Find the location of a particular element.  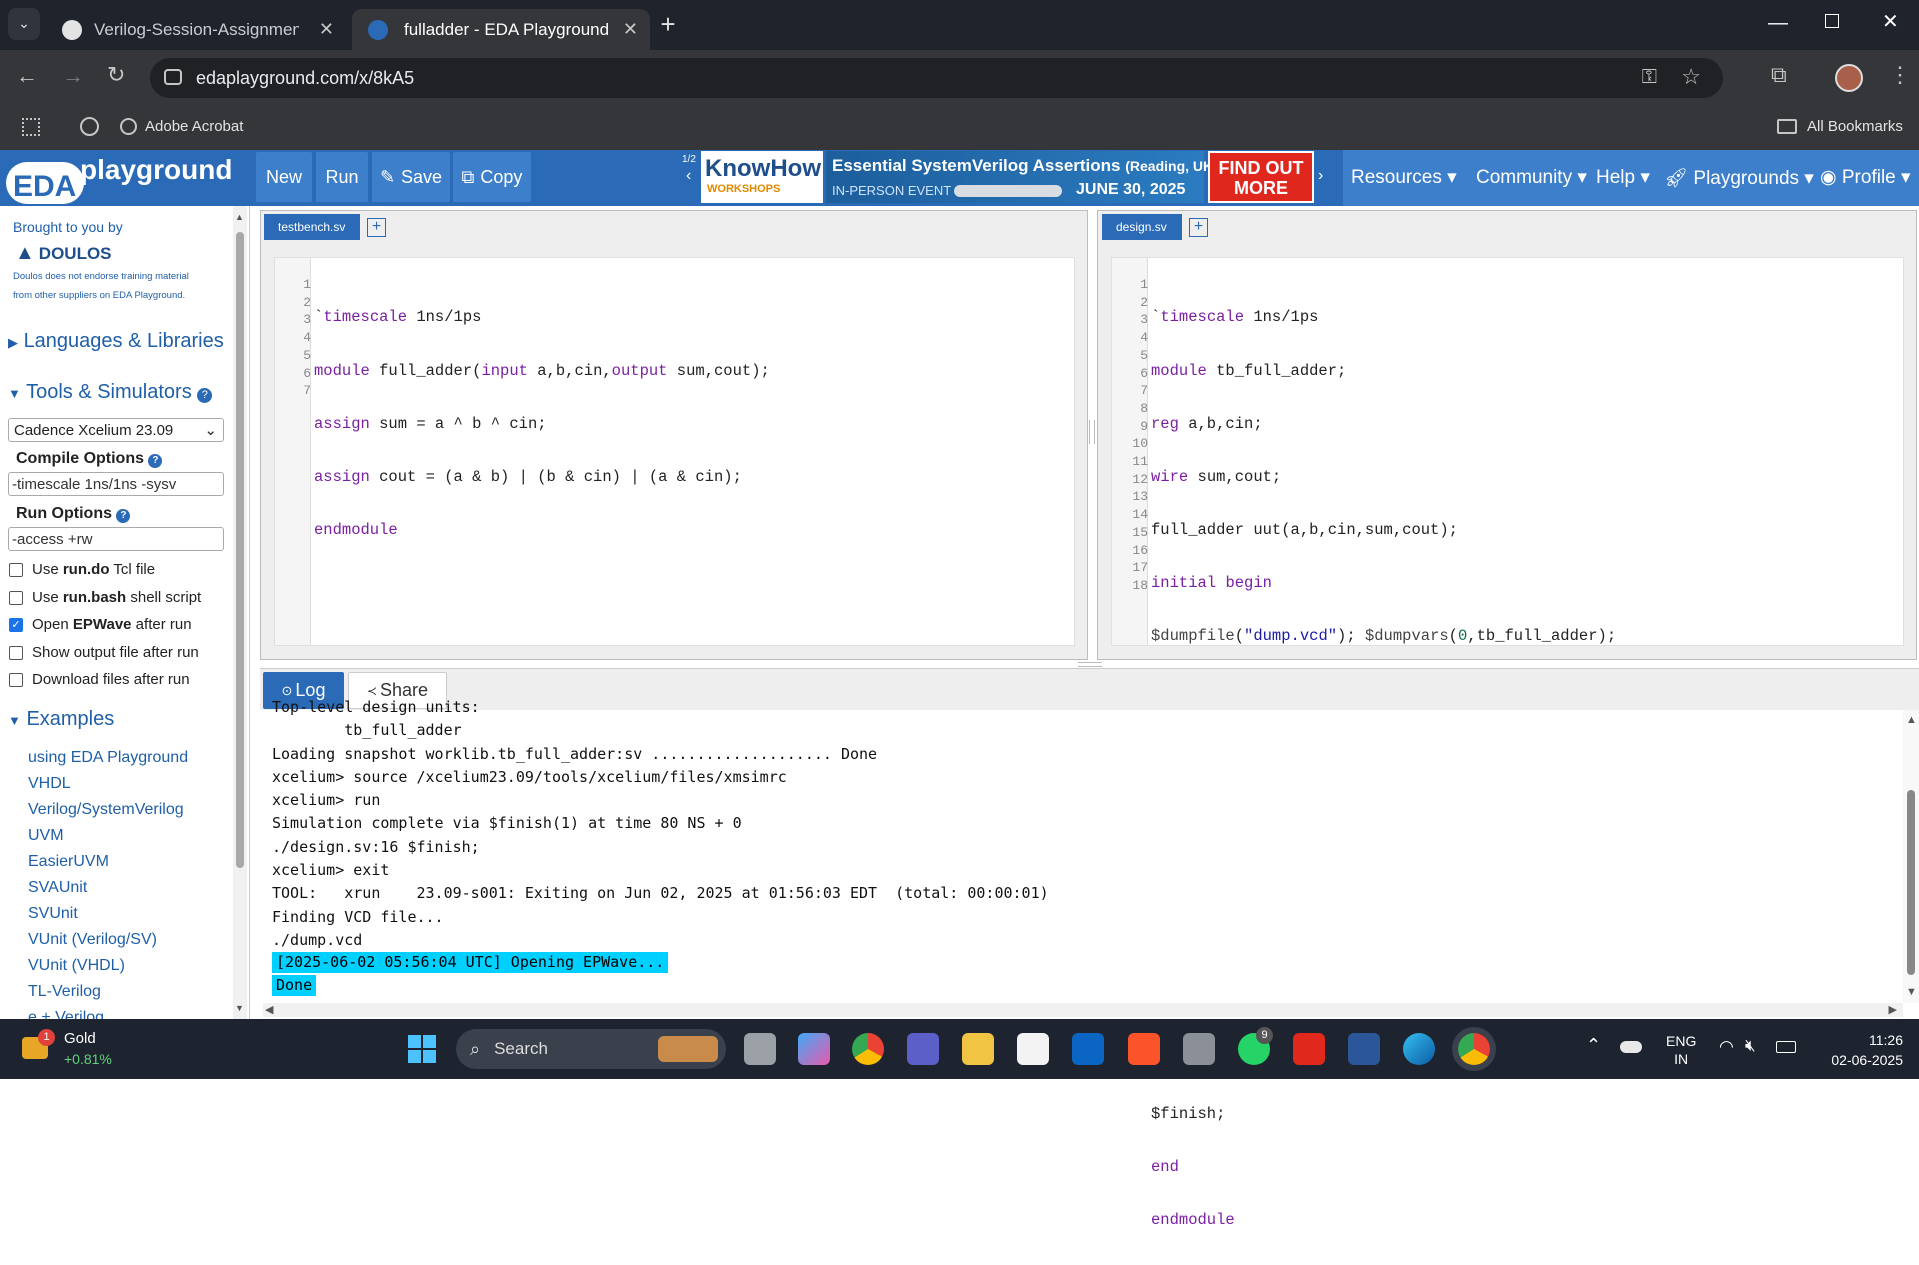

example-link: using EDA Playground is located at coordinates (108, 758).